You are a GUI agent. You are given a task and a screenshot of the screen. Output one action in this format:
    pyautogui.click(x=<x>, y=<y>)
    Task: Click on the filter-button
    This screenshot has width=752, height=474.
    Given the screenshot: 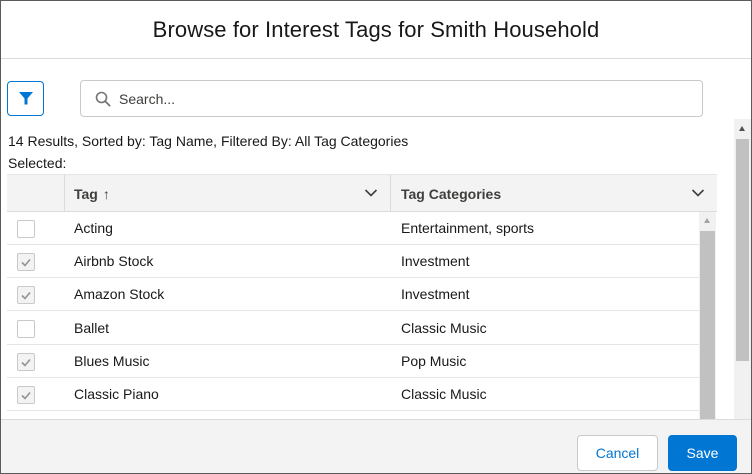 What is the action you would take?
    pyautogui.click(x=25, y=98)
    